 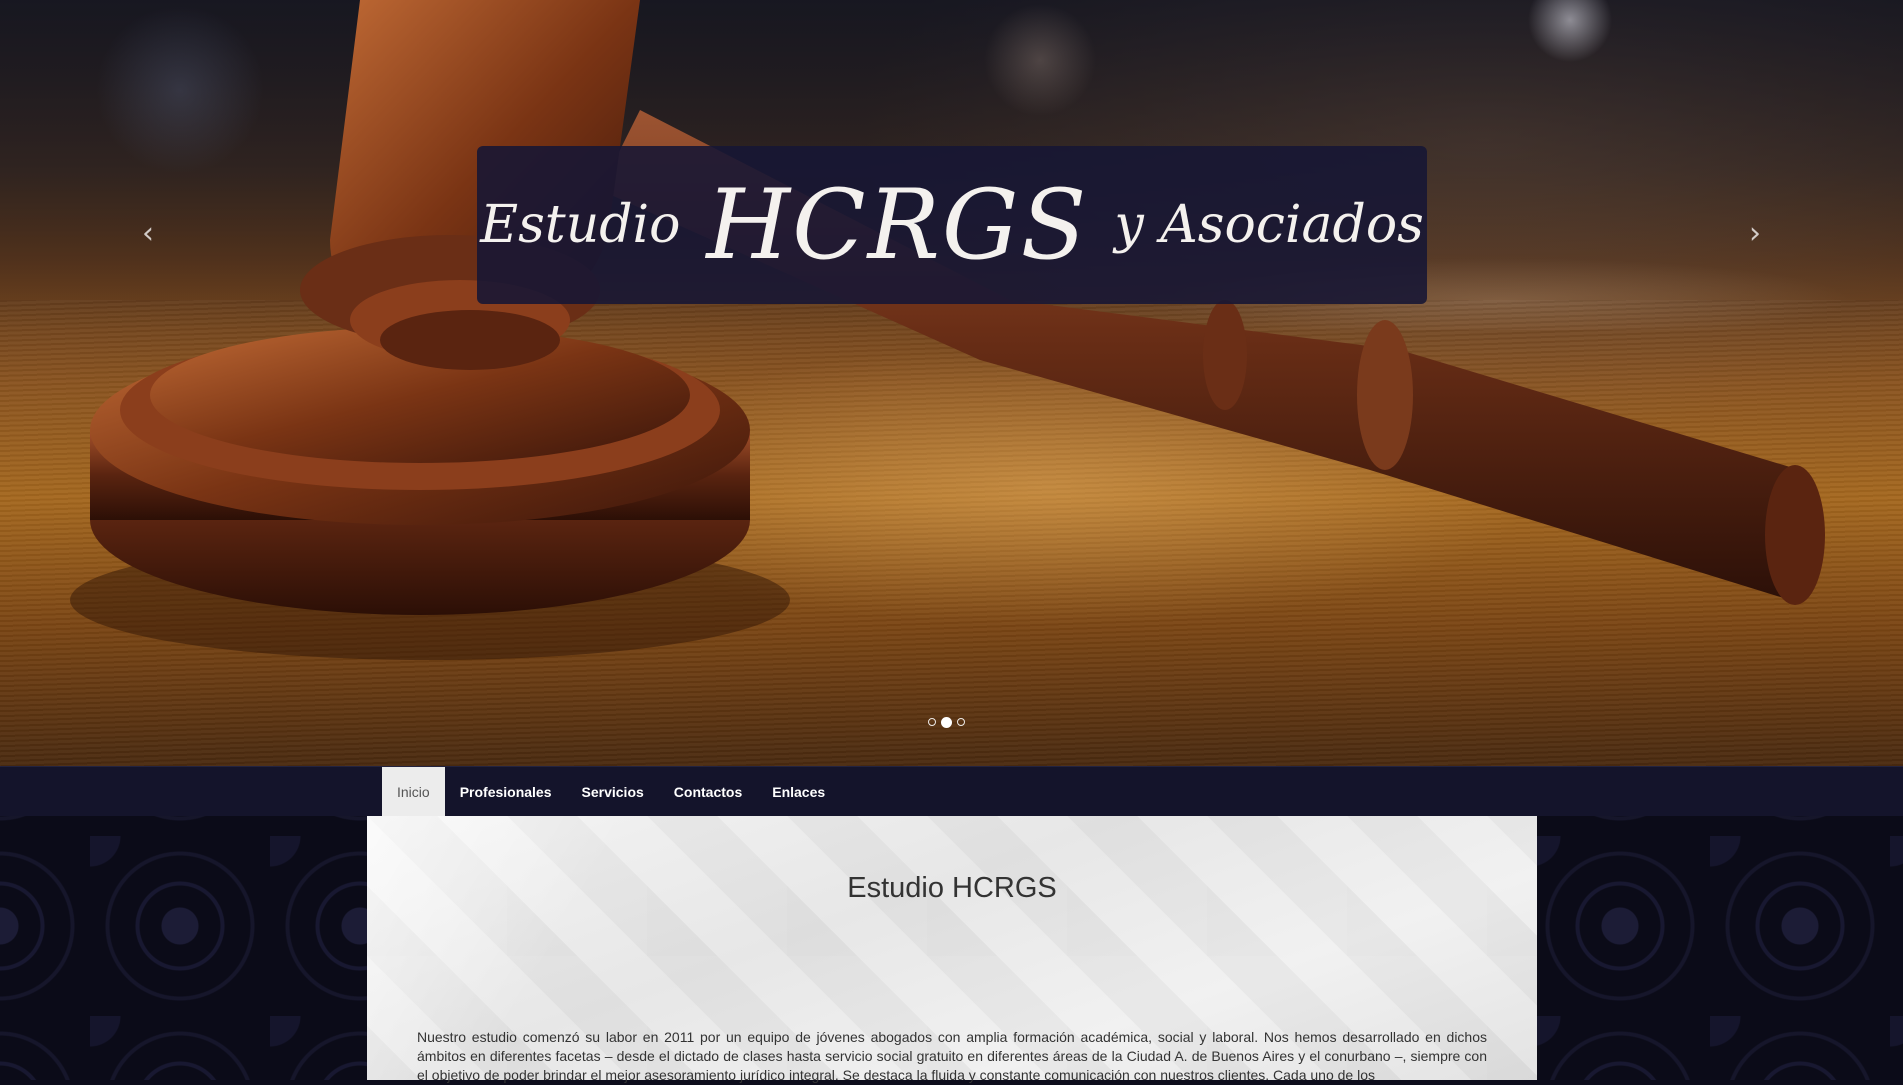 I want to click on banner-word-estudio: Estudio, so click(x=580, y=225).